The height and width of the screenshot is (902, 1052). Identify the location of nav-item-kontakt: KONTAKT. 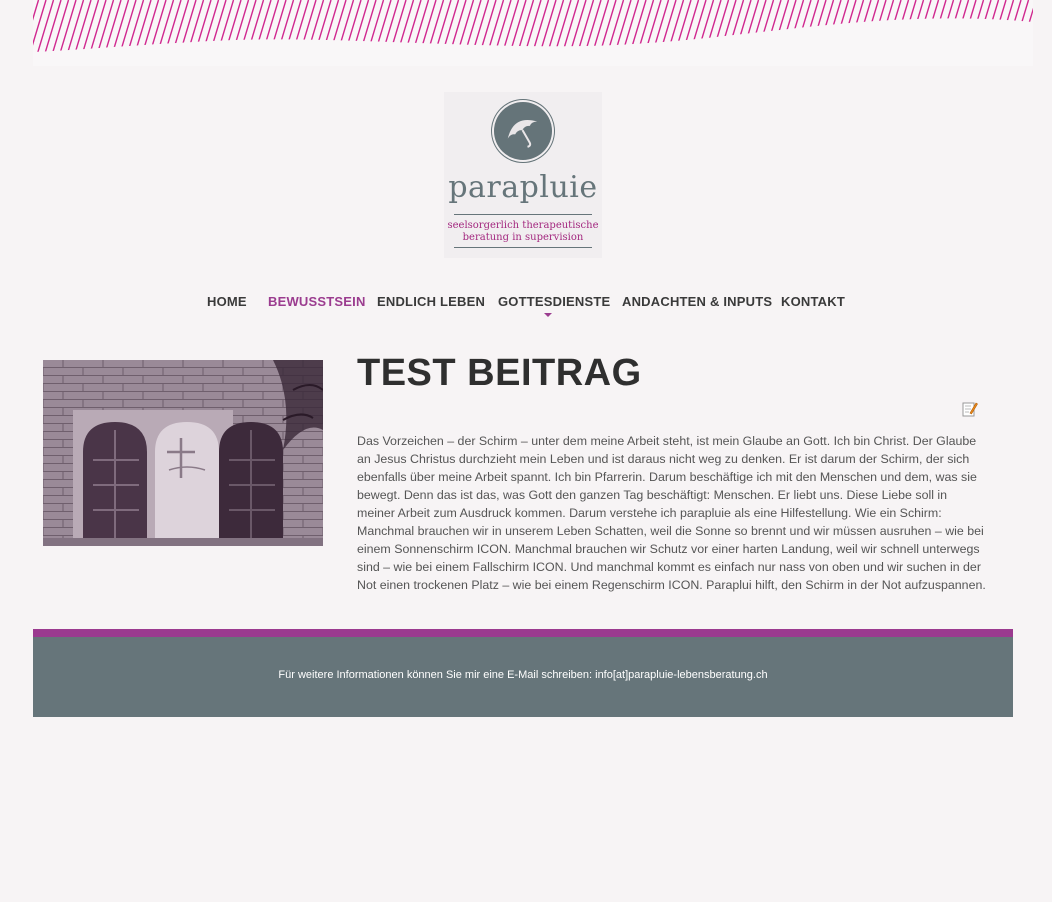
(813, 301).